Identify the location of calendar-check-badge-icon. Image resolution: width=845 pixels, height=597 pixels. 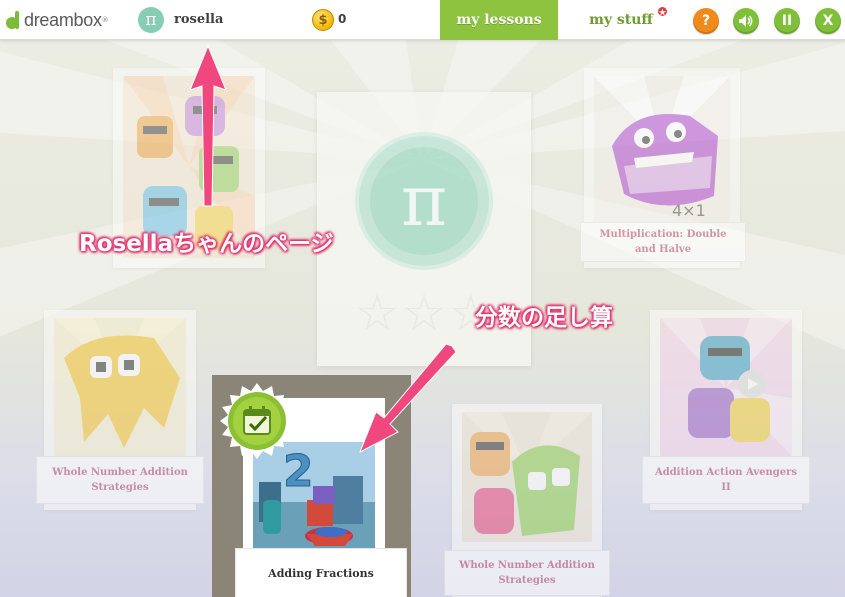
(257, 421).